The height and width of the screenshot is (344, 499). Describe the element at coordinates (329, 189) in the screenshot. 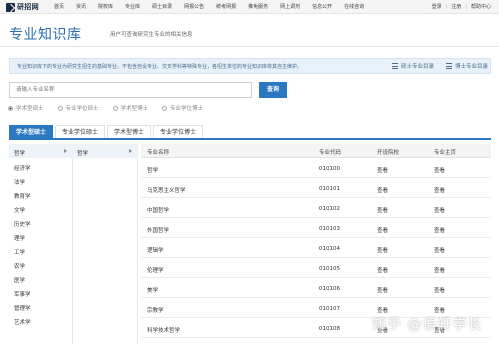

I see `major-code: 010101` at that location.